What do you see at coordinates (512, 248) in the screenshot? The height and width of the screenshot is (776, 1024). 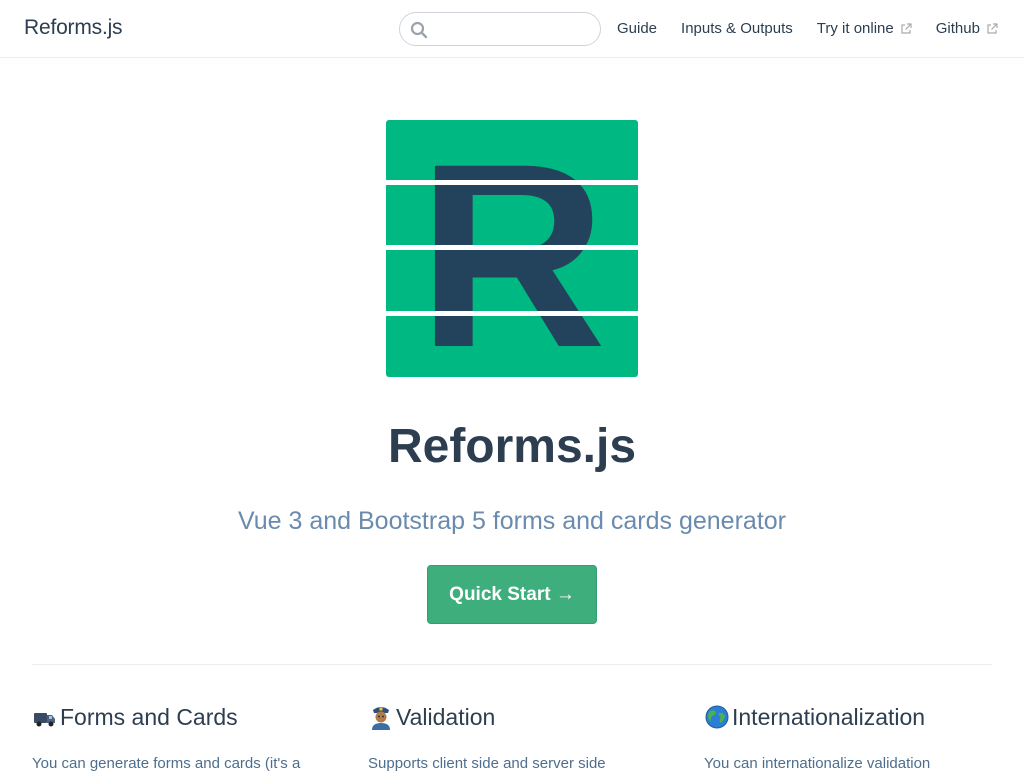 I see `hero-logo: R` at bounding box center [512, 248].